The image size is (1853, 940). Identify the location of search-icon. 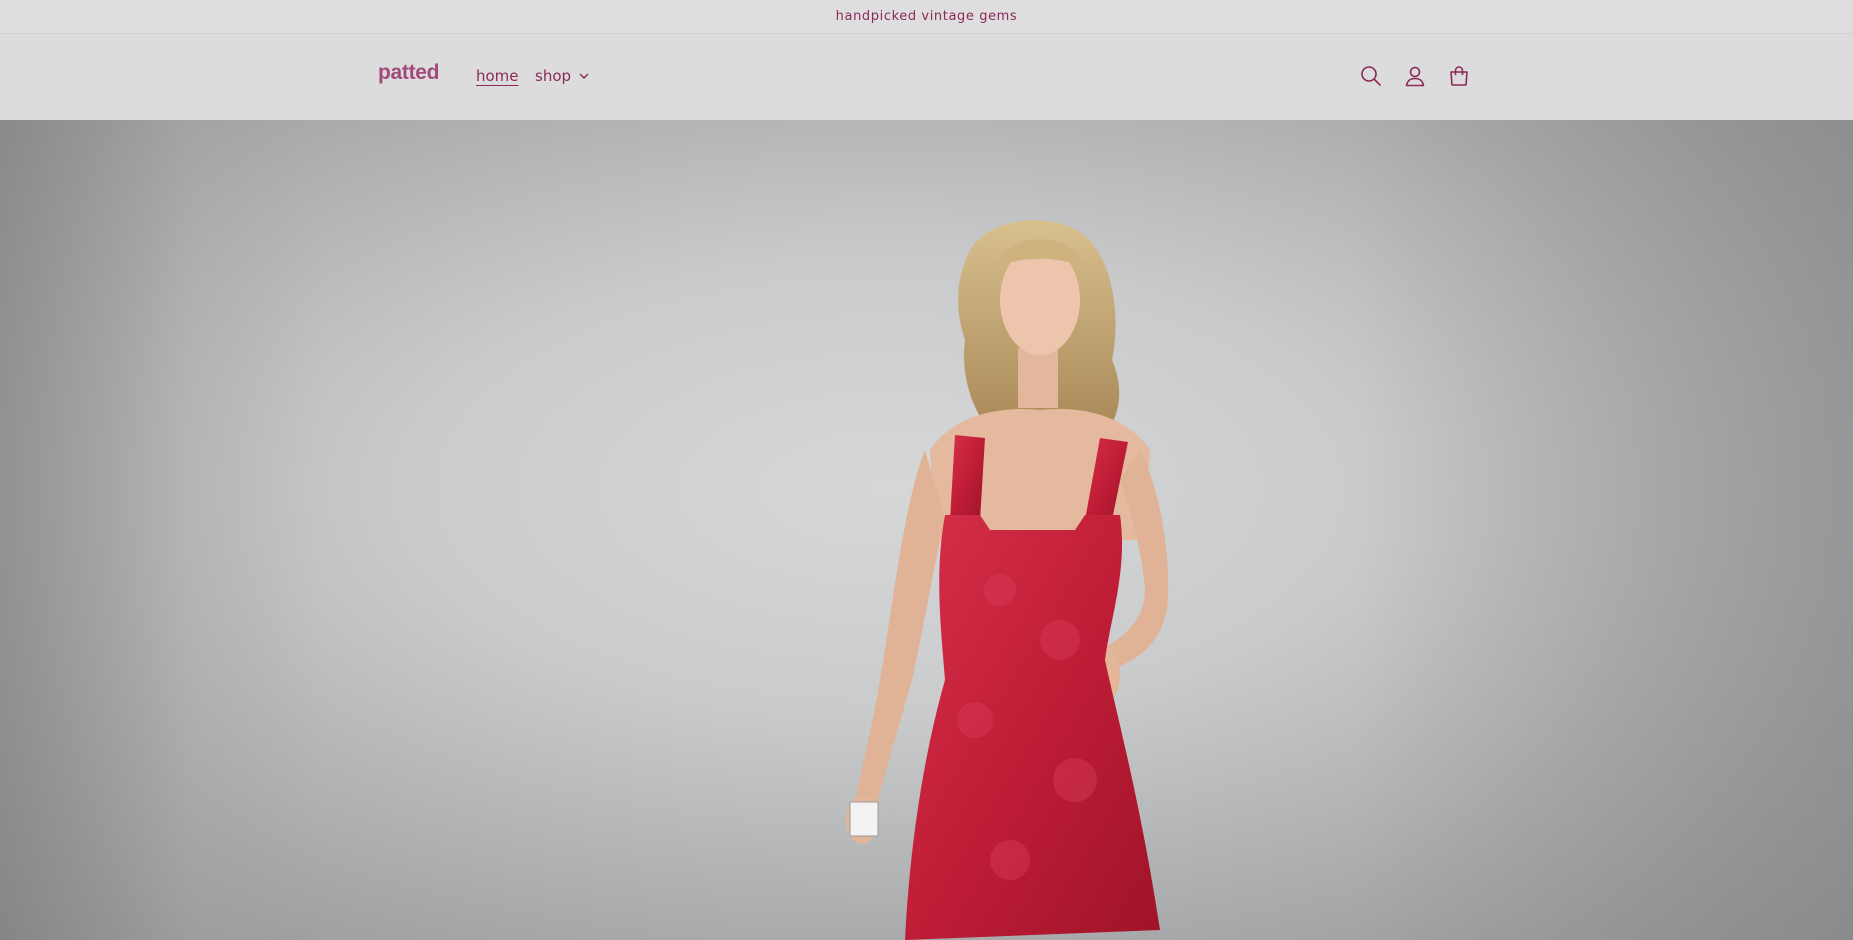
(1371, 76).